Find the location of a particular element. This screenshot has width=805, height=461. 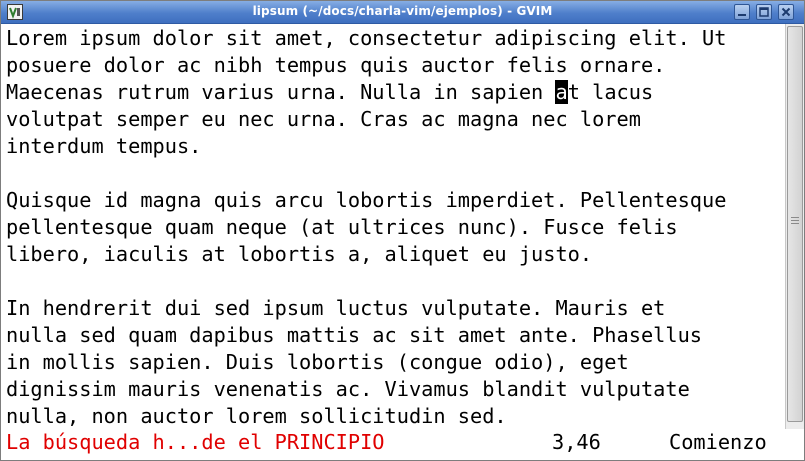

vim-icon is located at coordinates (15, 12).